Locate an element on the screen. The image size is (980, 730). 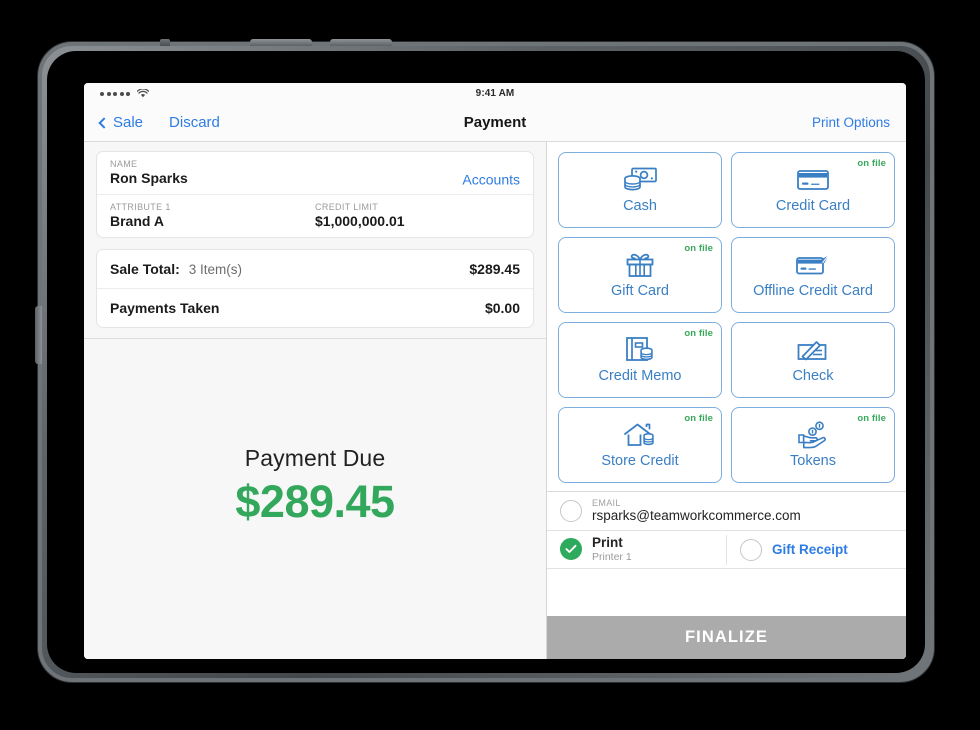
payment-method-label: Gift Card is located at coordinates (639, 291).